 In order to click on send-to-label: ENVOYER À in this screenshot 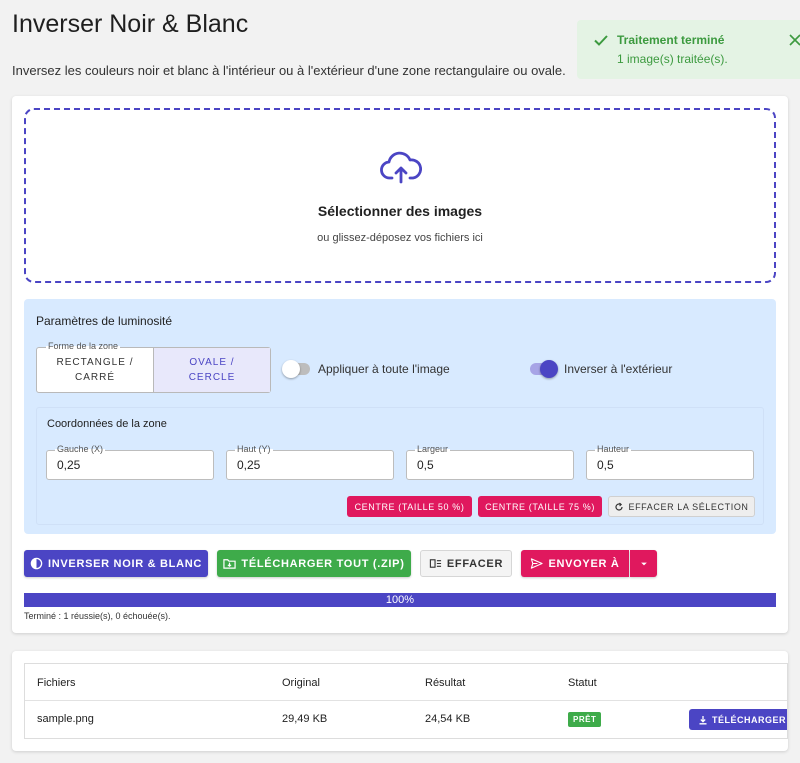, I will do `click(584, 563)`.